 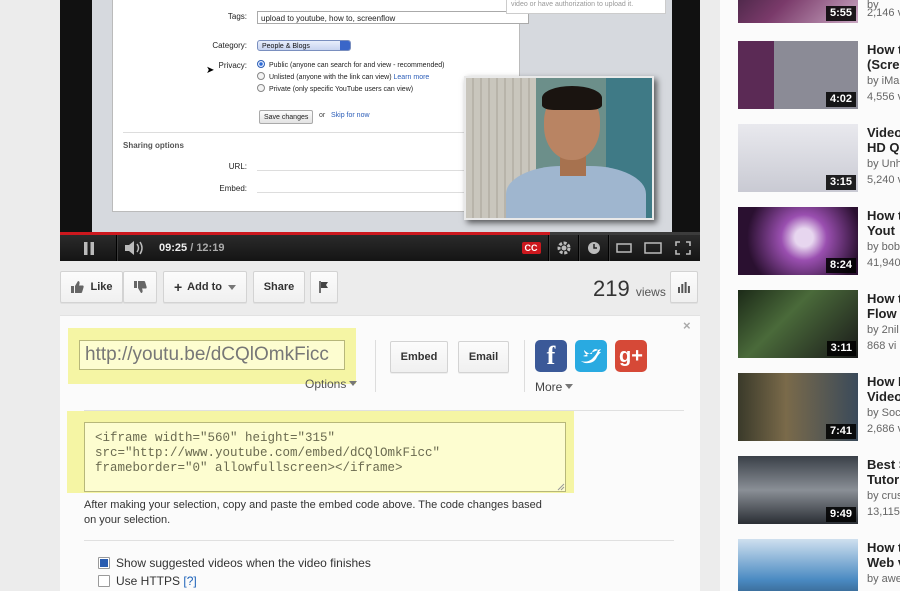 What do you see at coordinates (104, 581) in the screenshot?
I see `checkbox-unchecked` at bounding box center [104, 581].